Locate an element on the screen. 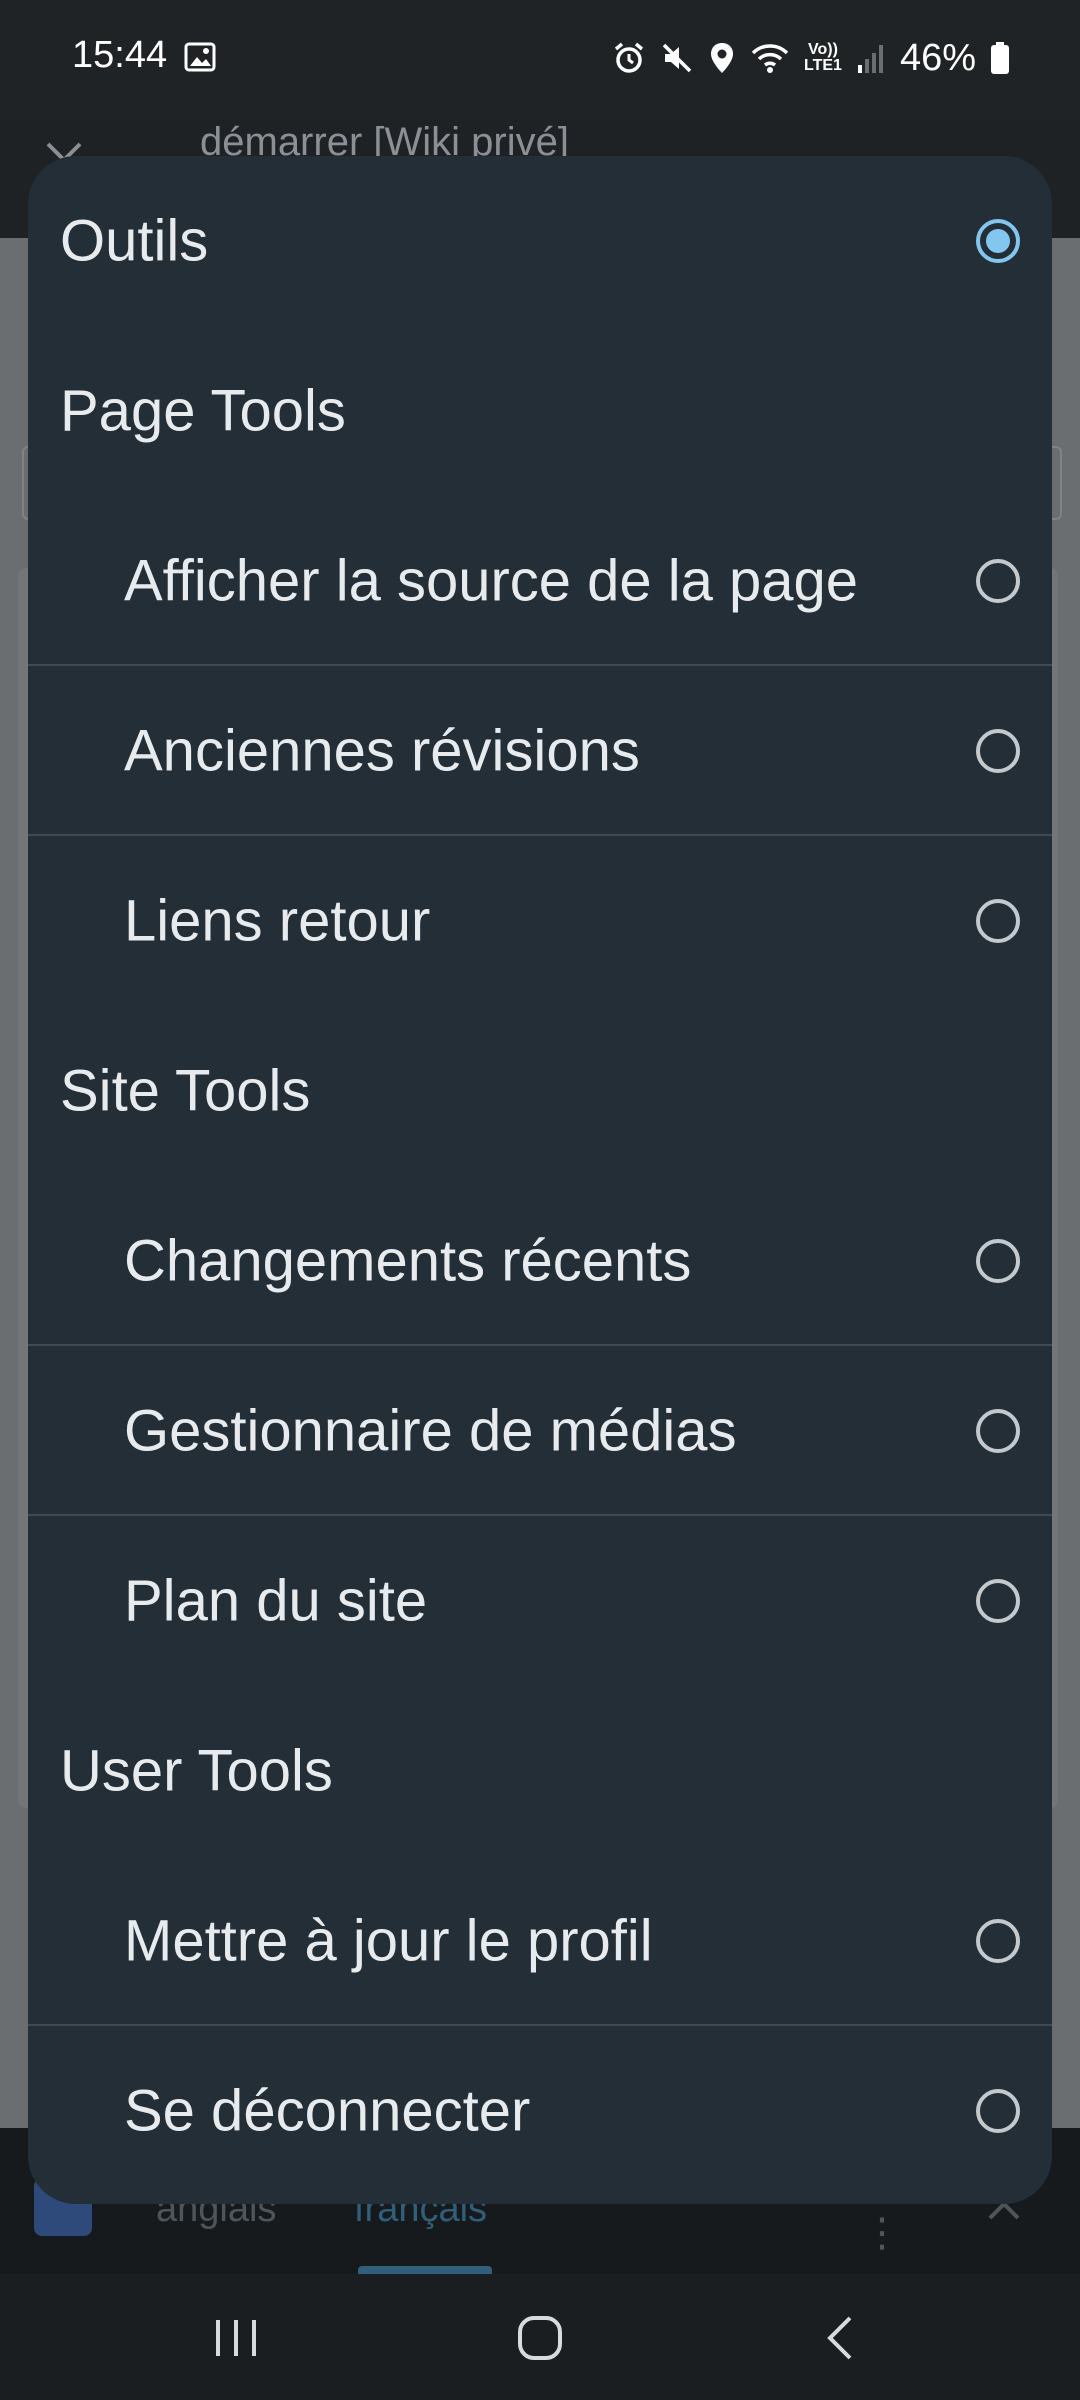 The width and height of the screenshot is (1080, 2400). home-icon is located at coordinates (540, 2338).